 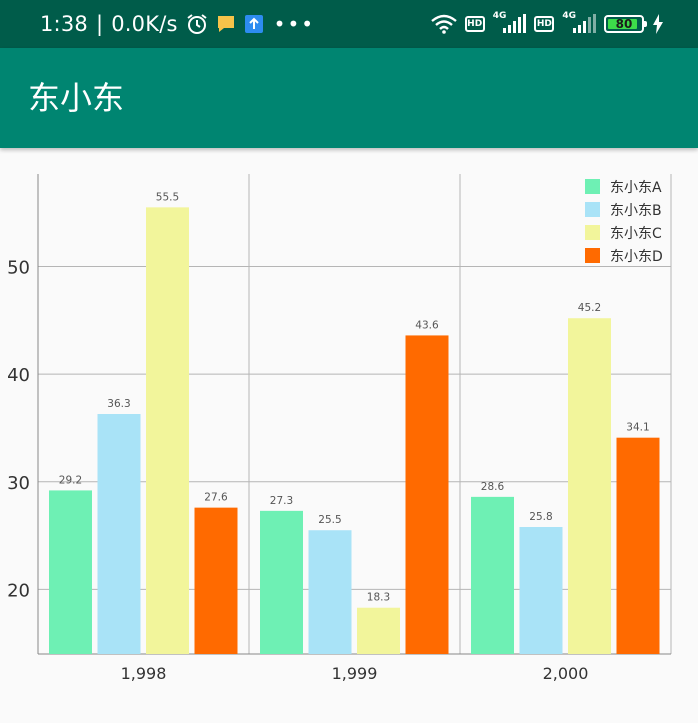 I want to click on bar-value-label: 36.3, so click(x=118, y=404).